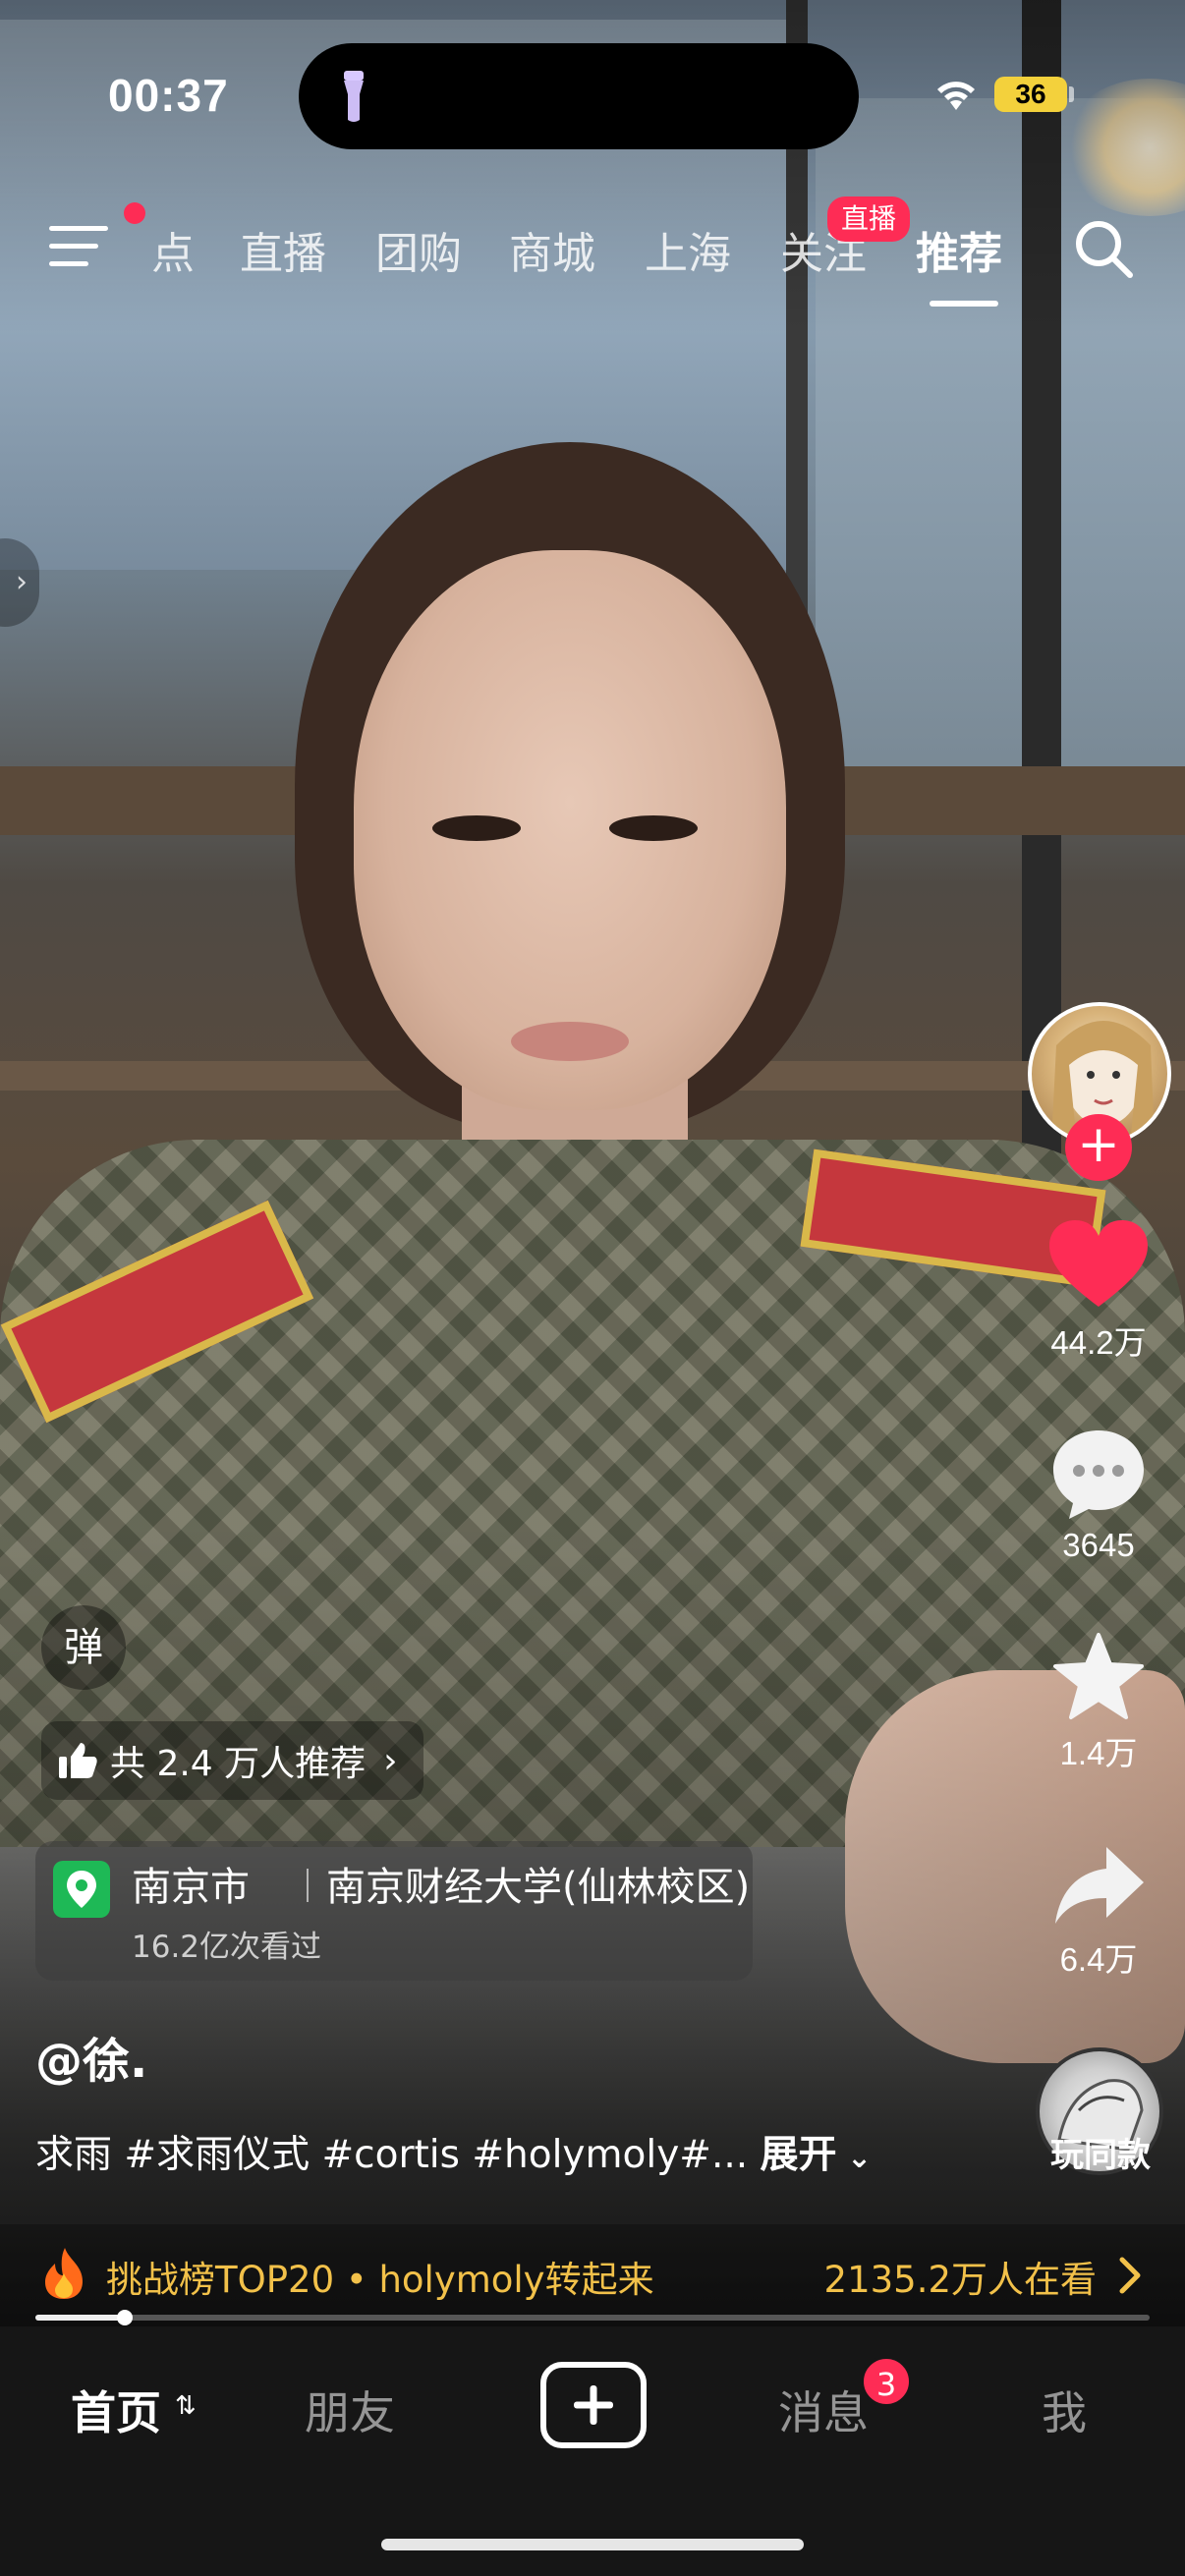 This screenshot has width=1185, height=2576. I want to click on menu-icon, so click(82, 246).